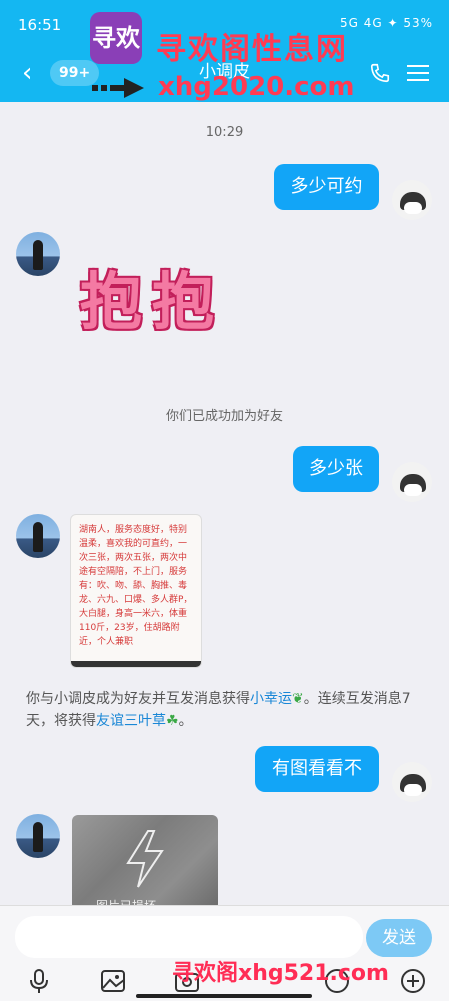 This screenshot has height=1001, width=449. What do you see at coordinates (280, 973) in the screenshot?
I see `watermark-bottom: 寻欢阁xhg521.com` at bounding box center [280, 973].